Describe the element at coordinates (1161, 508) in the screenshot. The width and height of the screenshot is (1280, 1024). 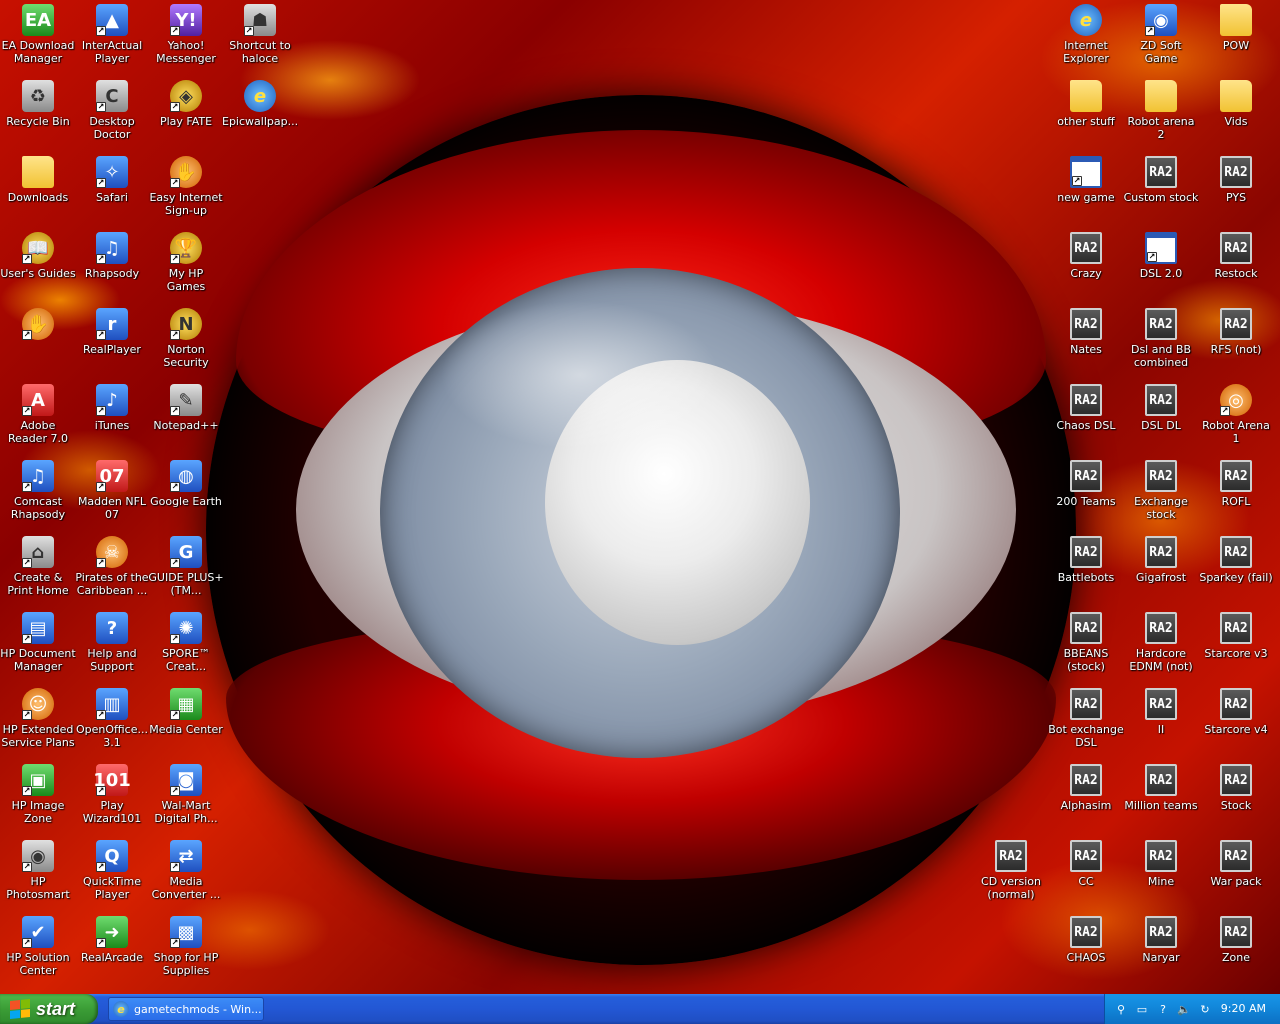
I see `desktop-icon-label: Exchange stock` at that location.